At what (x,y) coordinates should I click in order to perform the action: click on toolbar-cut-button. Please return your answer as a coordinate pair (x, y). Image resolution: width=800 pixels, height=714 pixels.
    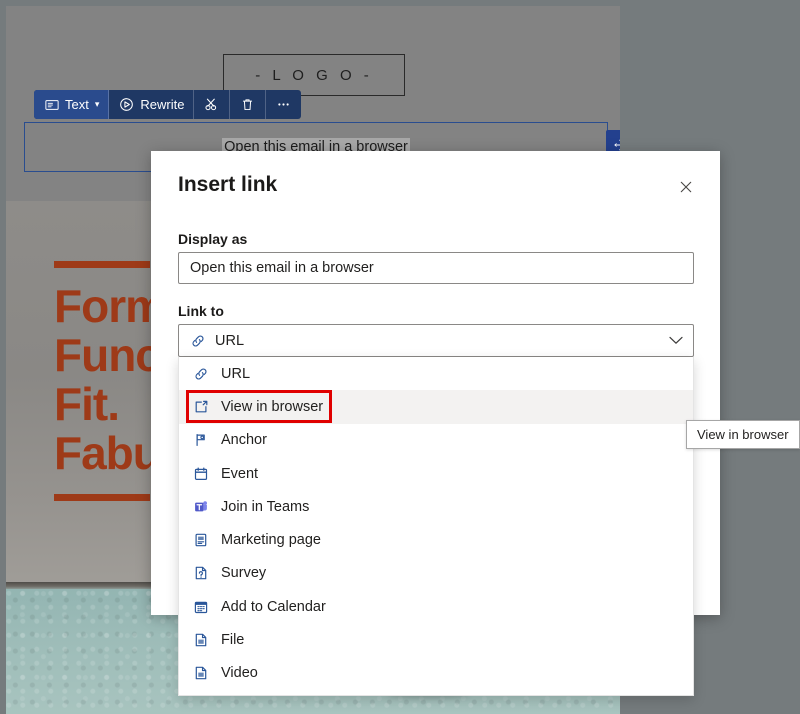
    Looking at the image, I should click on (212, 104).